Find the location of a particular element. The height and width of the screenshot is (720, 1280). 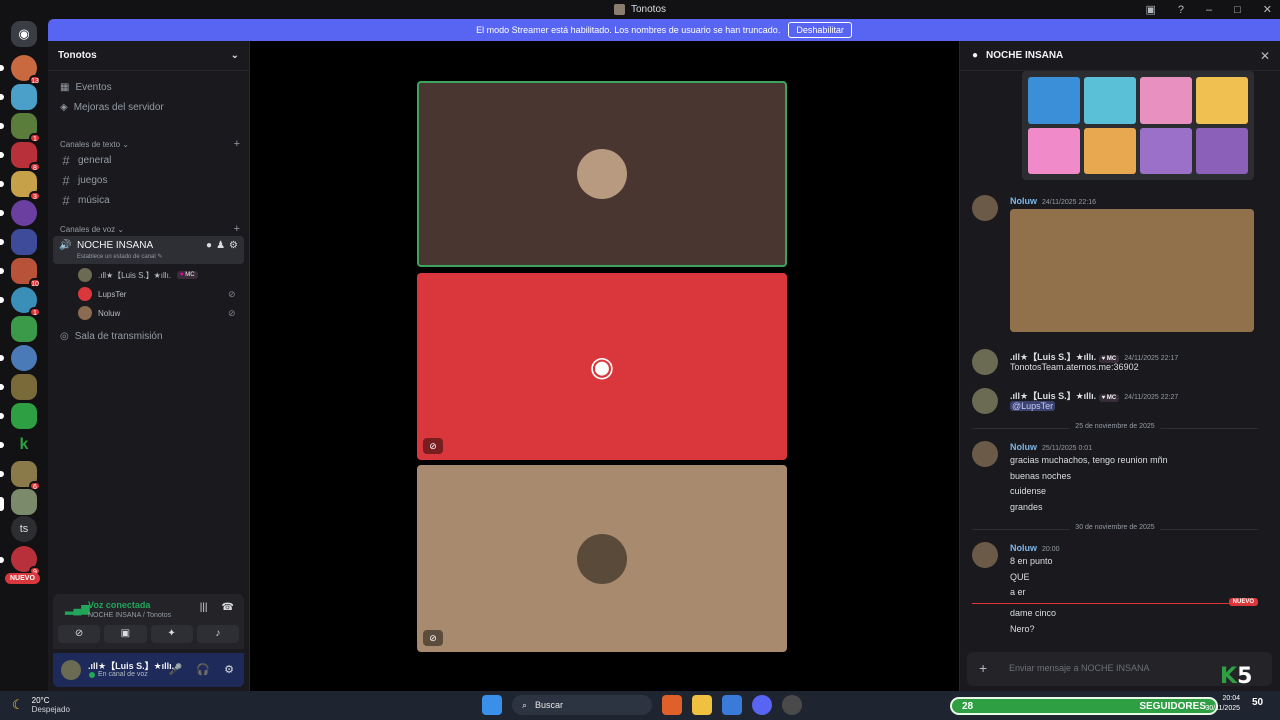

message-time: 24/11/2025 22:27 is located at coordinates (1151, 397).